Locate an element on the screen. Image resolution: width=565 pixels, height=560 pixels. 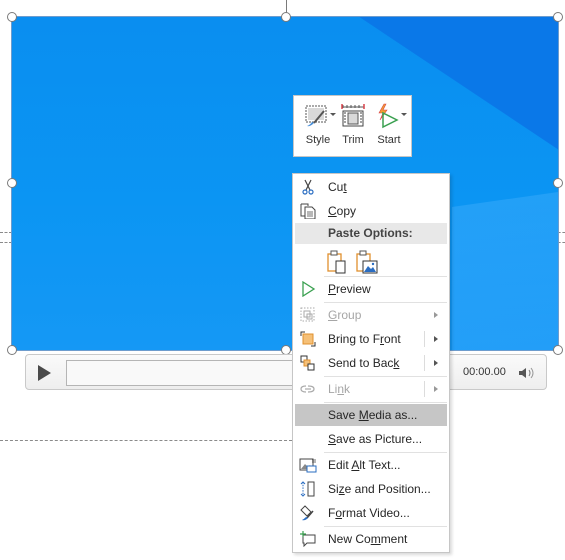
style-button: Style is located at coordinates (318, 126).